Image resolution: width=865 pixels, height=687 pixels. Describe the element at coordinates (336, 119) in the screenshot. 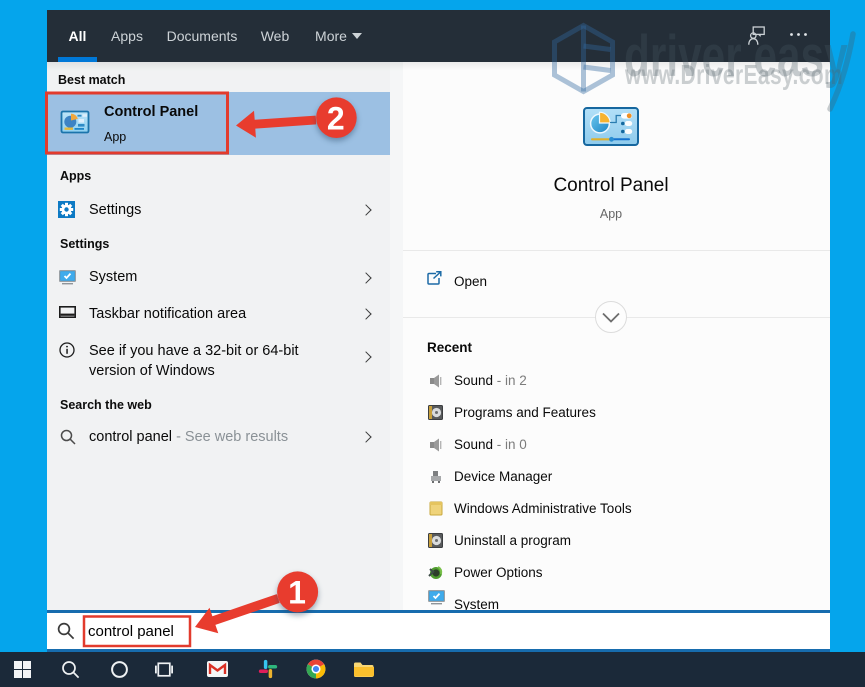

I see `svg-text: 2` at that location.